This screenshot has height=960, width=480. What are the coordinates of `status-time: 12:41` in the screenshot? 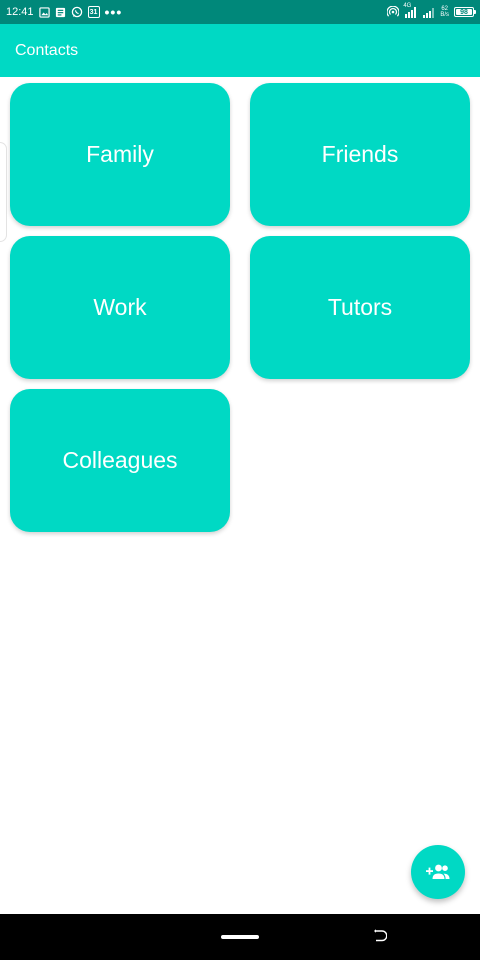 It's located at (20, 12).